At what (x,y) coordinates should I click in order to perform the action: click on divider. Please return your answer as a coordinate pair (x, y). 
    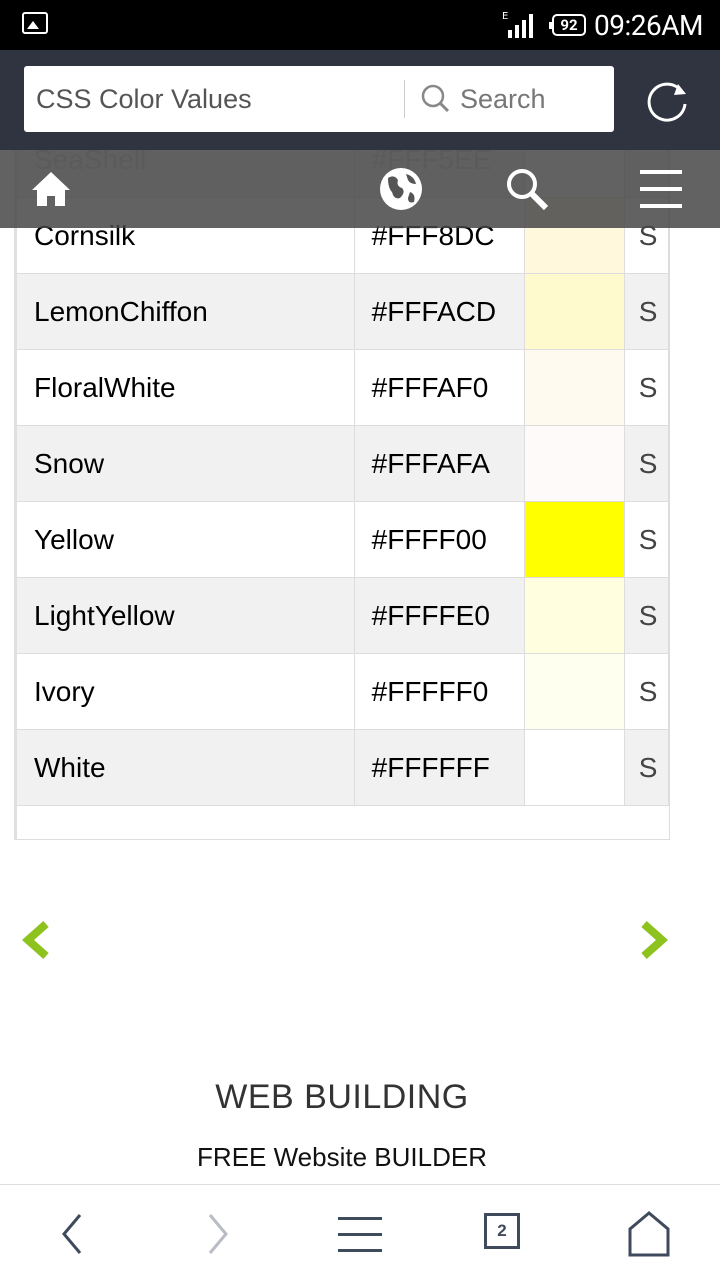
    Looking at the image, I should click on (404, 99).